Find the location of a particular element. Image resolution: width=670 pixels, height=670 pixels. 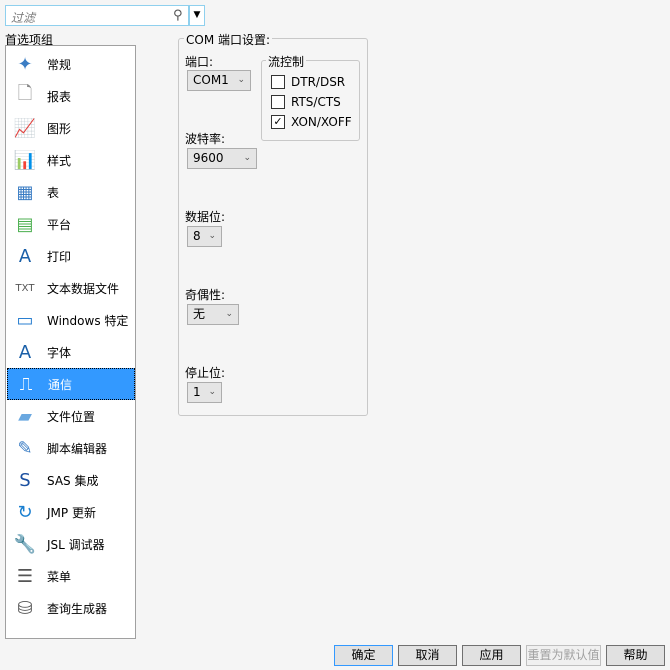

help-button: 帮助 is located at coordinates (635, 655).